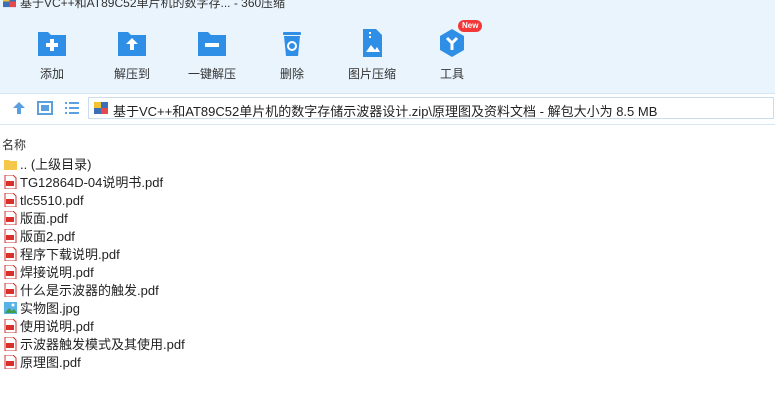 The height and width of the screenshot is (411, 775). What do you see at coordinates (14, 144) in the screenshot?
I see `column-name-header: 名称` at bounding box center [14, 144].